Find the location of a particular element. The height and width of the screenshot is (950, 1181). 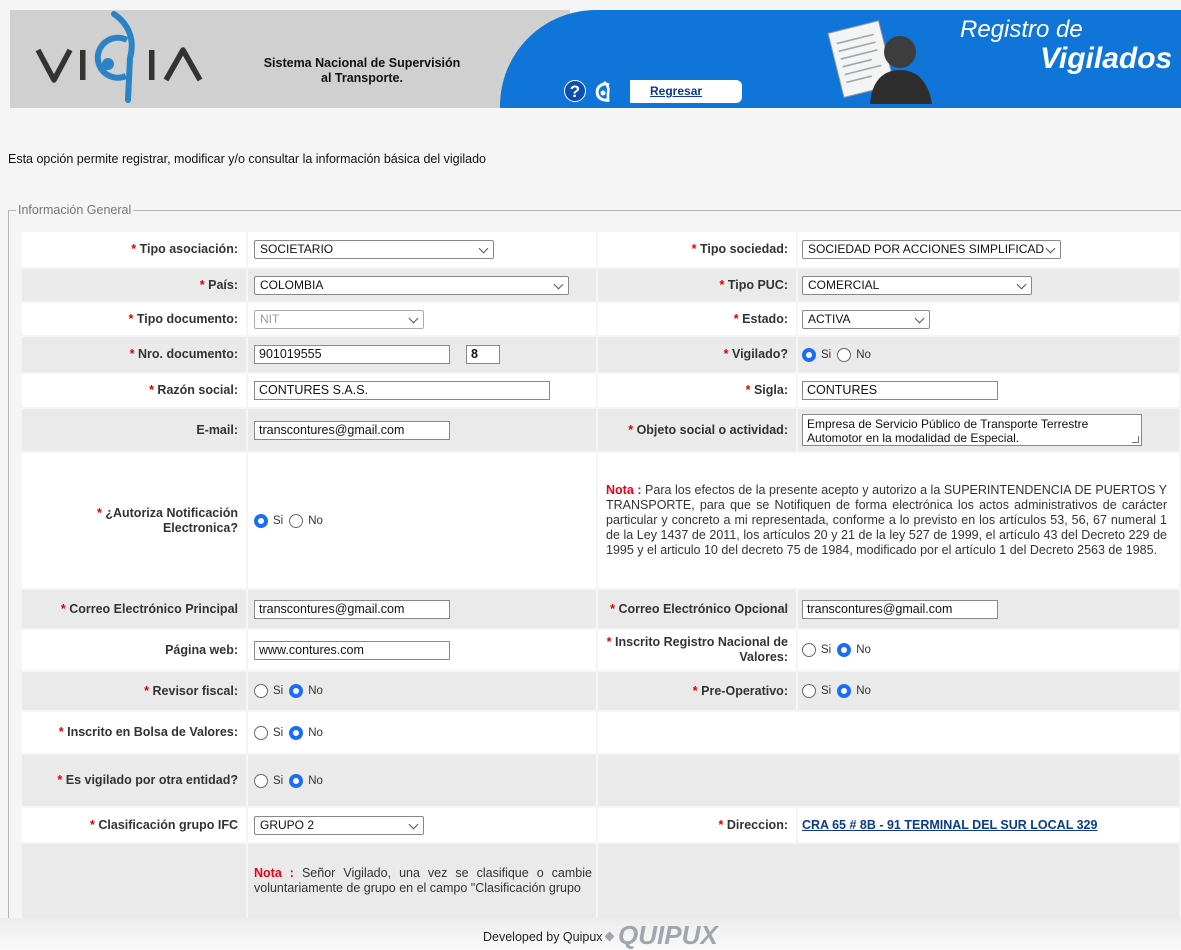

estado-select: ACTIVA is located at coordinates (866, 319).